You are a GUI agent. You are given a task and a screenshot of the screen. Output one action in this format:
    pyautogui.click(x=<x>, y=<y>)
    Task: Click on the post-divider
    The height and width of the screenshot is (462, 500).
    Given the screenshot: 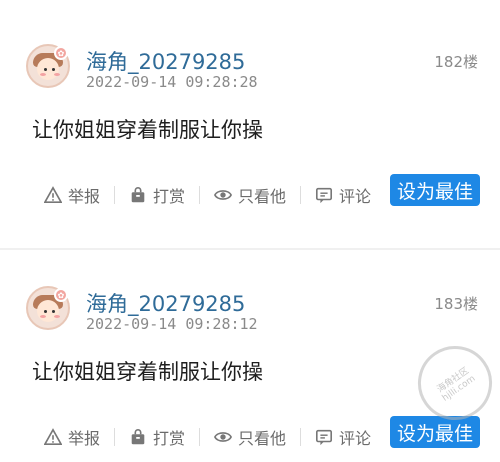 What is the action you would take?
    pyautogui.click(x=250, y=249)
    